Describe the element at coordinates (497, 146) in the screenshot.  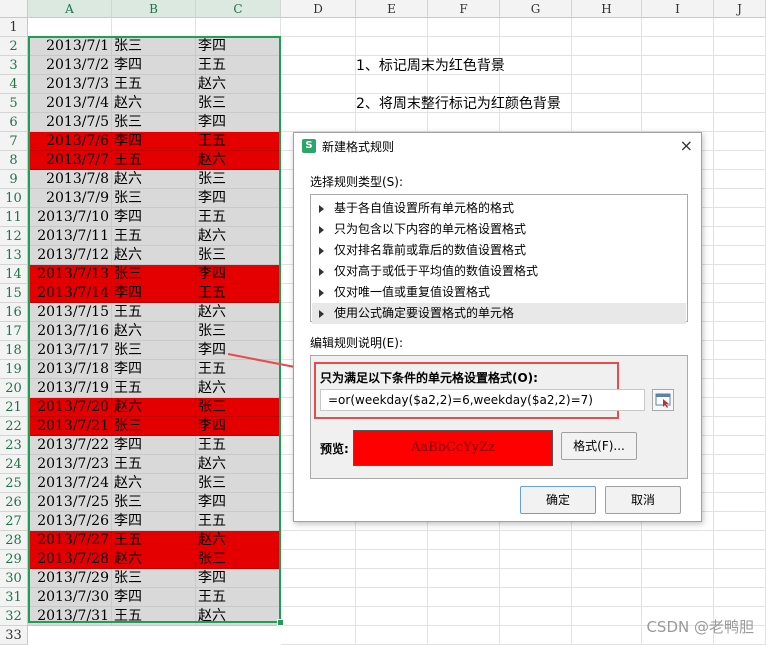
I see `dialog-title-bar: S 新建格式规则 ×` at that location.